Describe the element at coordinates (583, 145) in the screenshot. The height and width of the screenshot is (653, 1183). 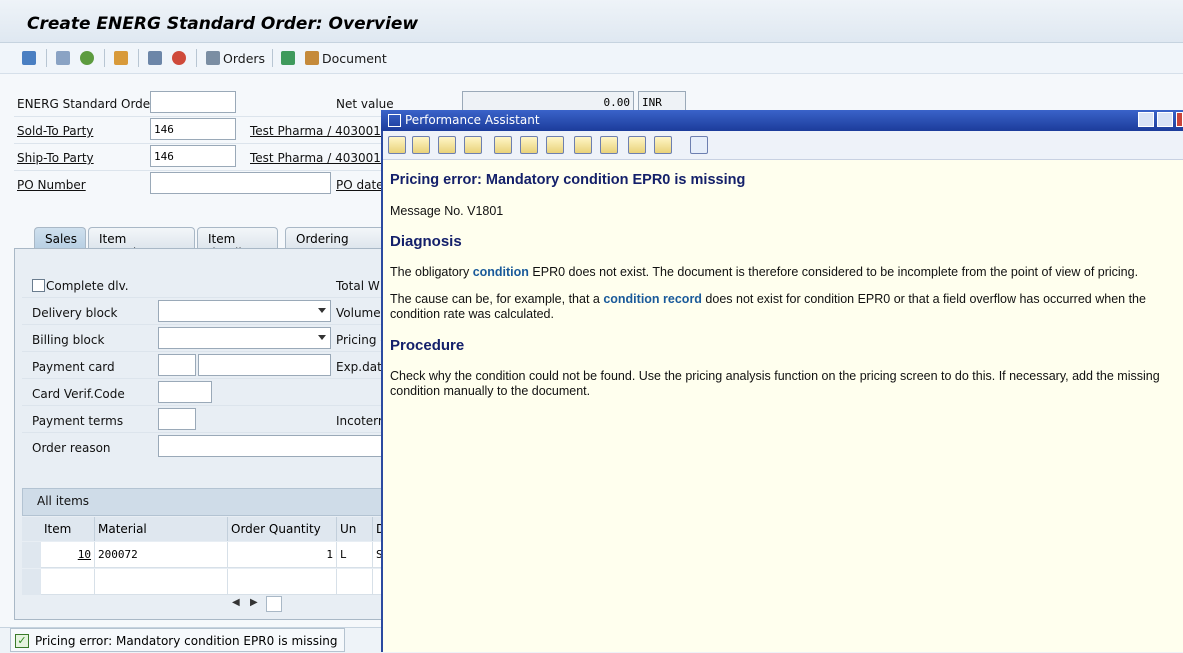
I see `book-icon` at that location.